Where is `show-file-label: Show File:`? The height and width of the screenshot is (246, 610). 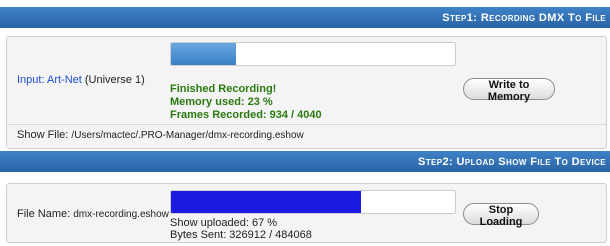
show-file-label: Show File: is located at coordinates (43, 135).